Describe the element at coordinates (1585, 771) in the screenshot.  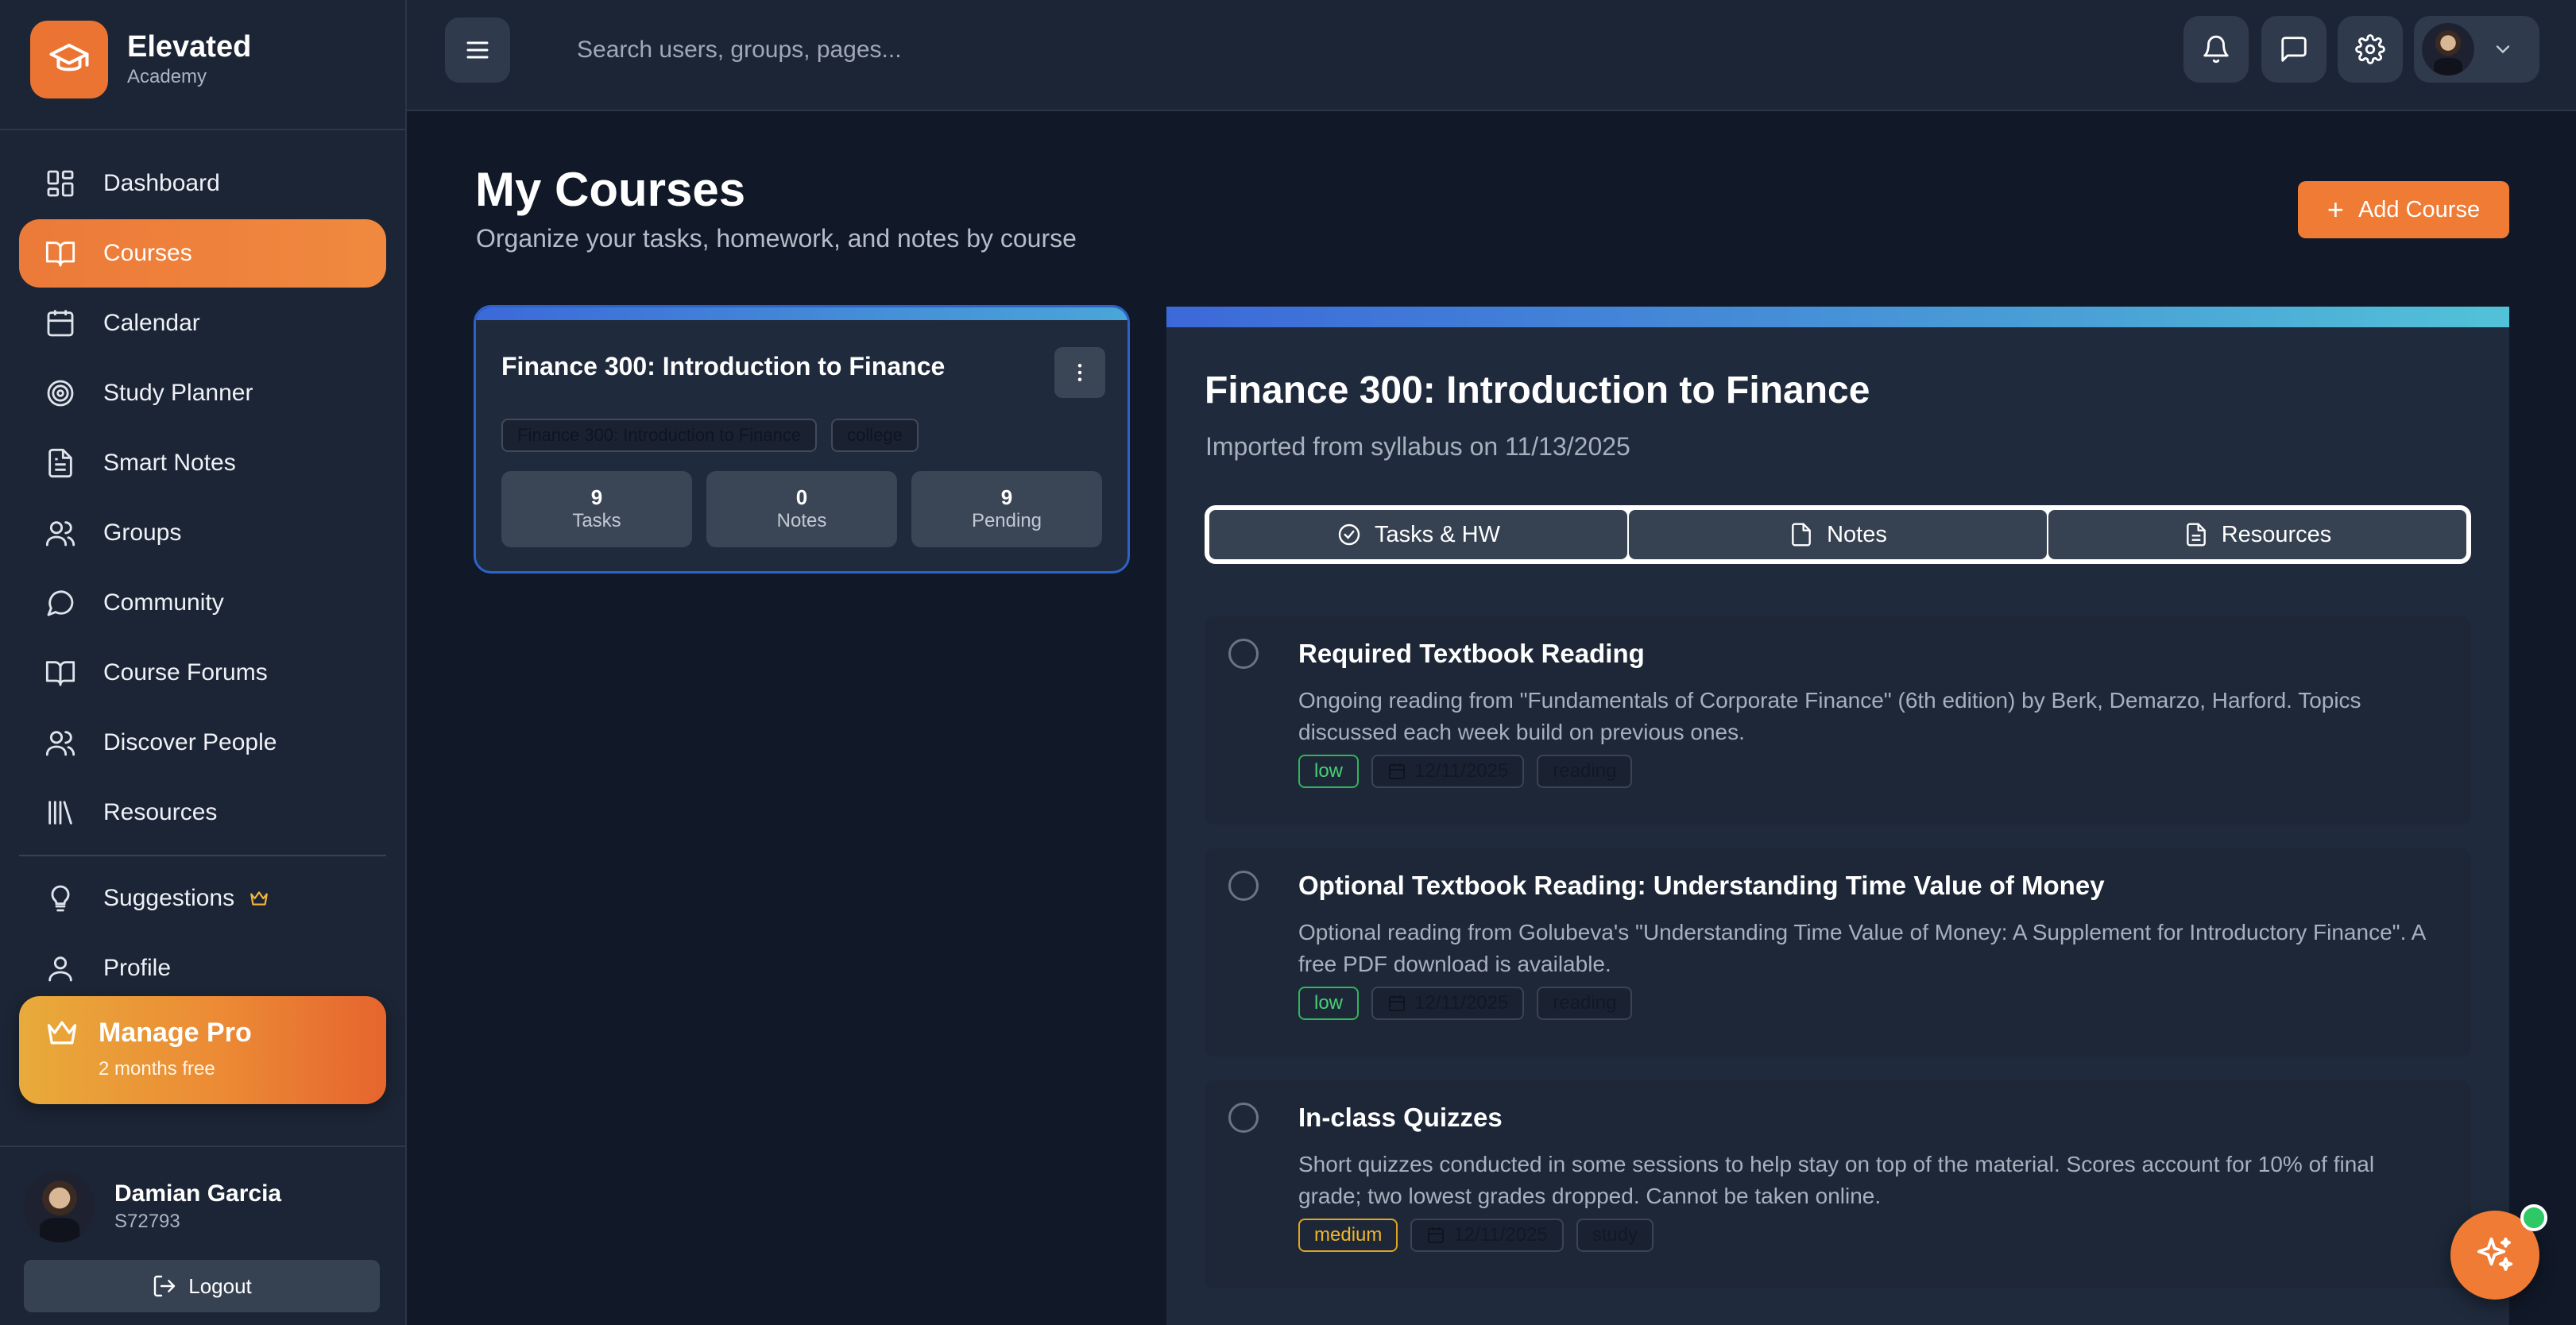
I see `category-badge: reading` at that location.